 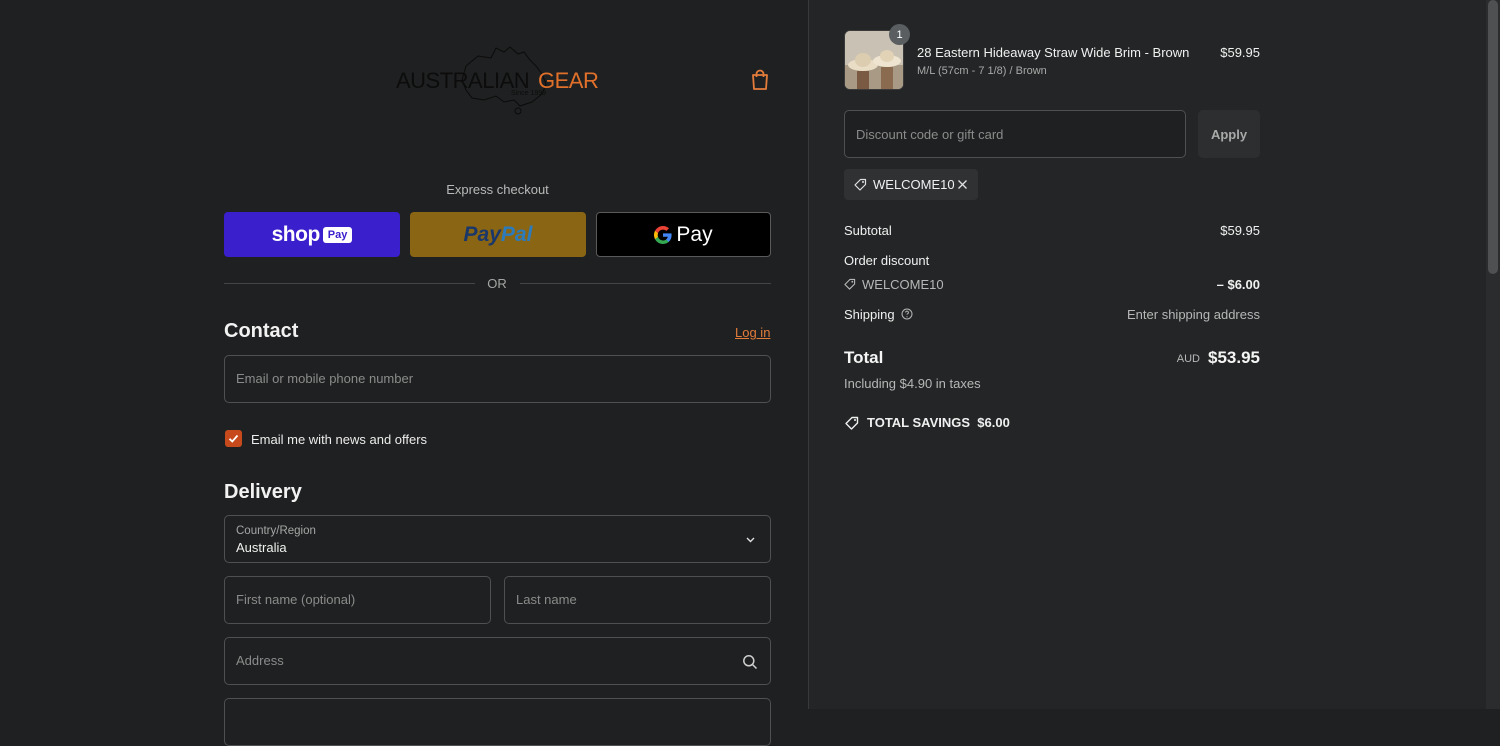 What do you see at coordinates (325, 378) in the screenshot?
I see `email-placeholder: Email or mobile phone number` at bounding box center [325, 378].